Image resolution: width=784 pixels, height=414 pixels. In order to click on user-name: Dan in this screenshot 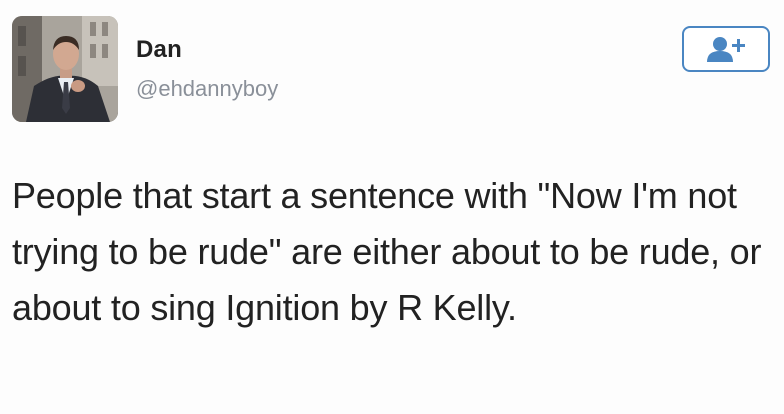, I will do `click(159, 50)`.